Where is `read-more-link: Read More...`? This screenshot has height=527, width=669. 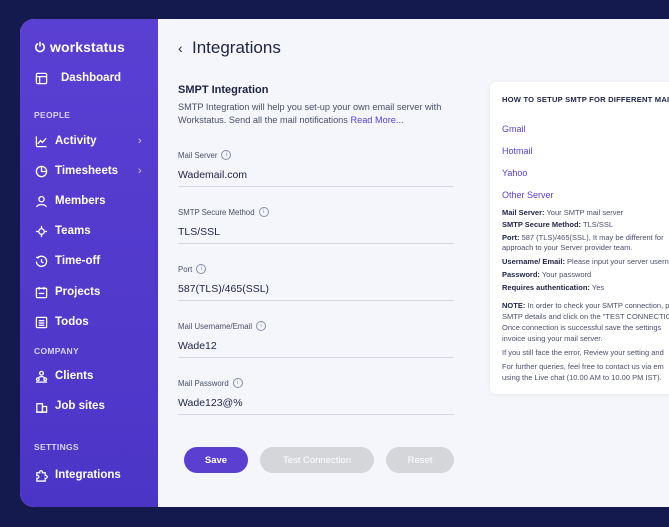 read-more-link: Read More... is located at coordinates (376, 120).